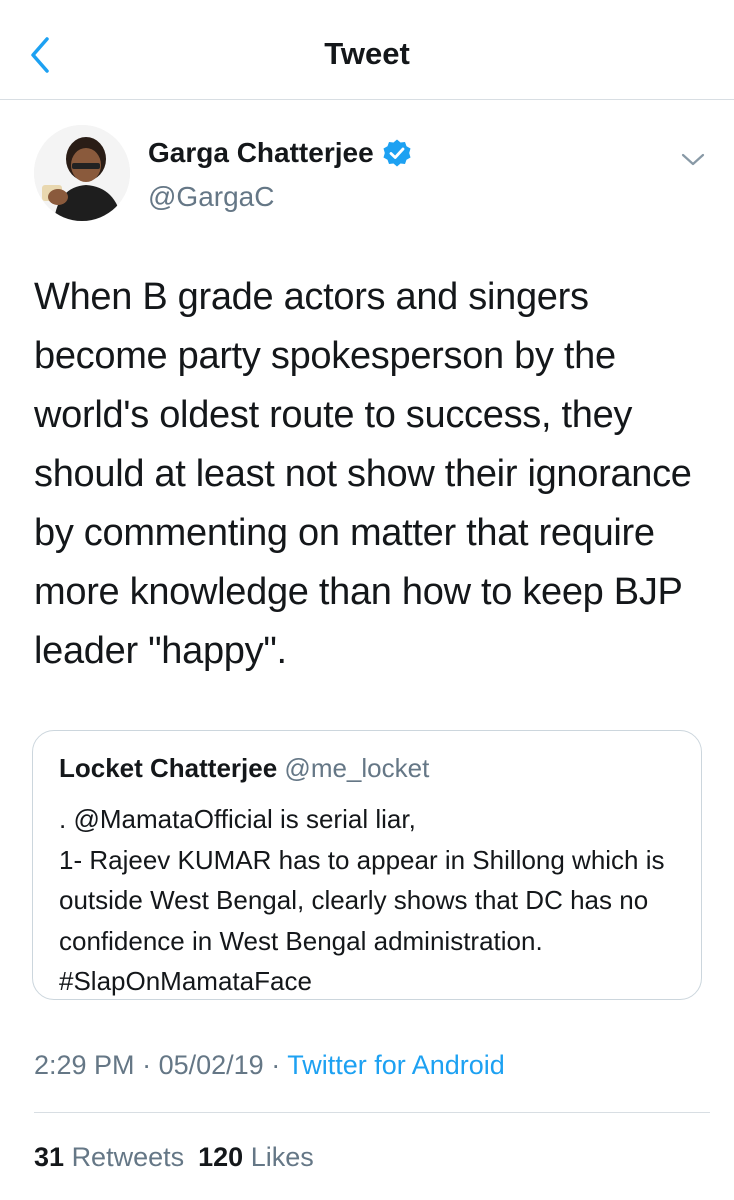 This screenshot has width=734, height=1200. What do you see at coordinates (221, 1157) in the screenshot?
I see `likes-count: 120` at bounding box center [221, 1157].